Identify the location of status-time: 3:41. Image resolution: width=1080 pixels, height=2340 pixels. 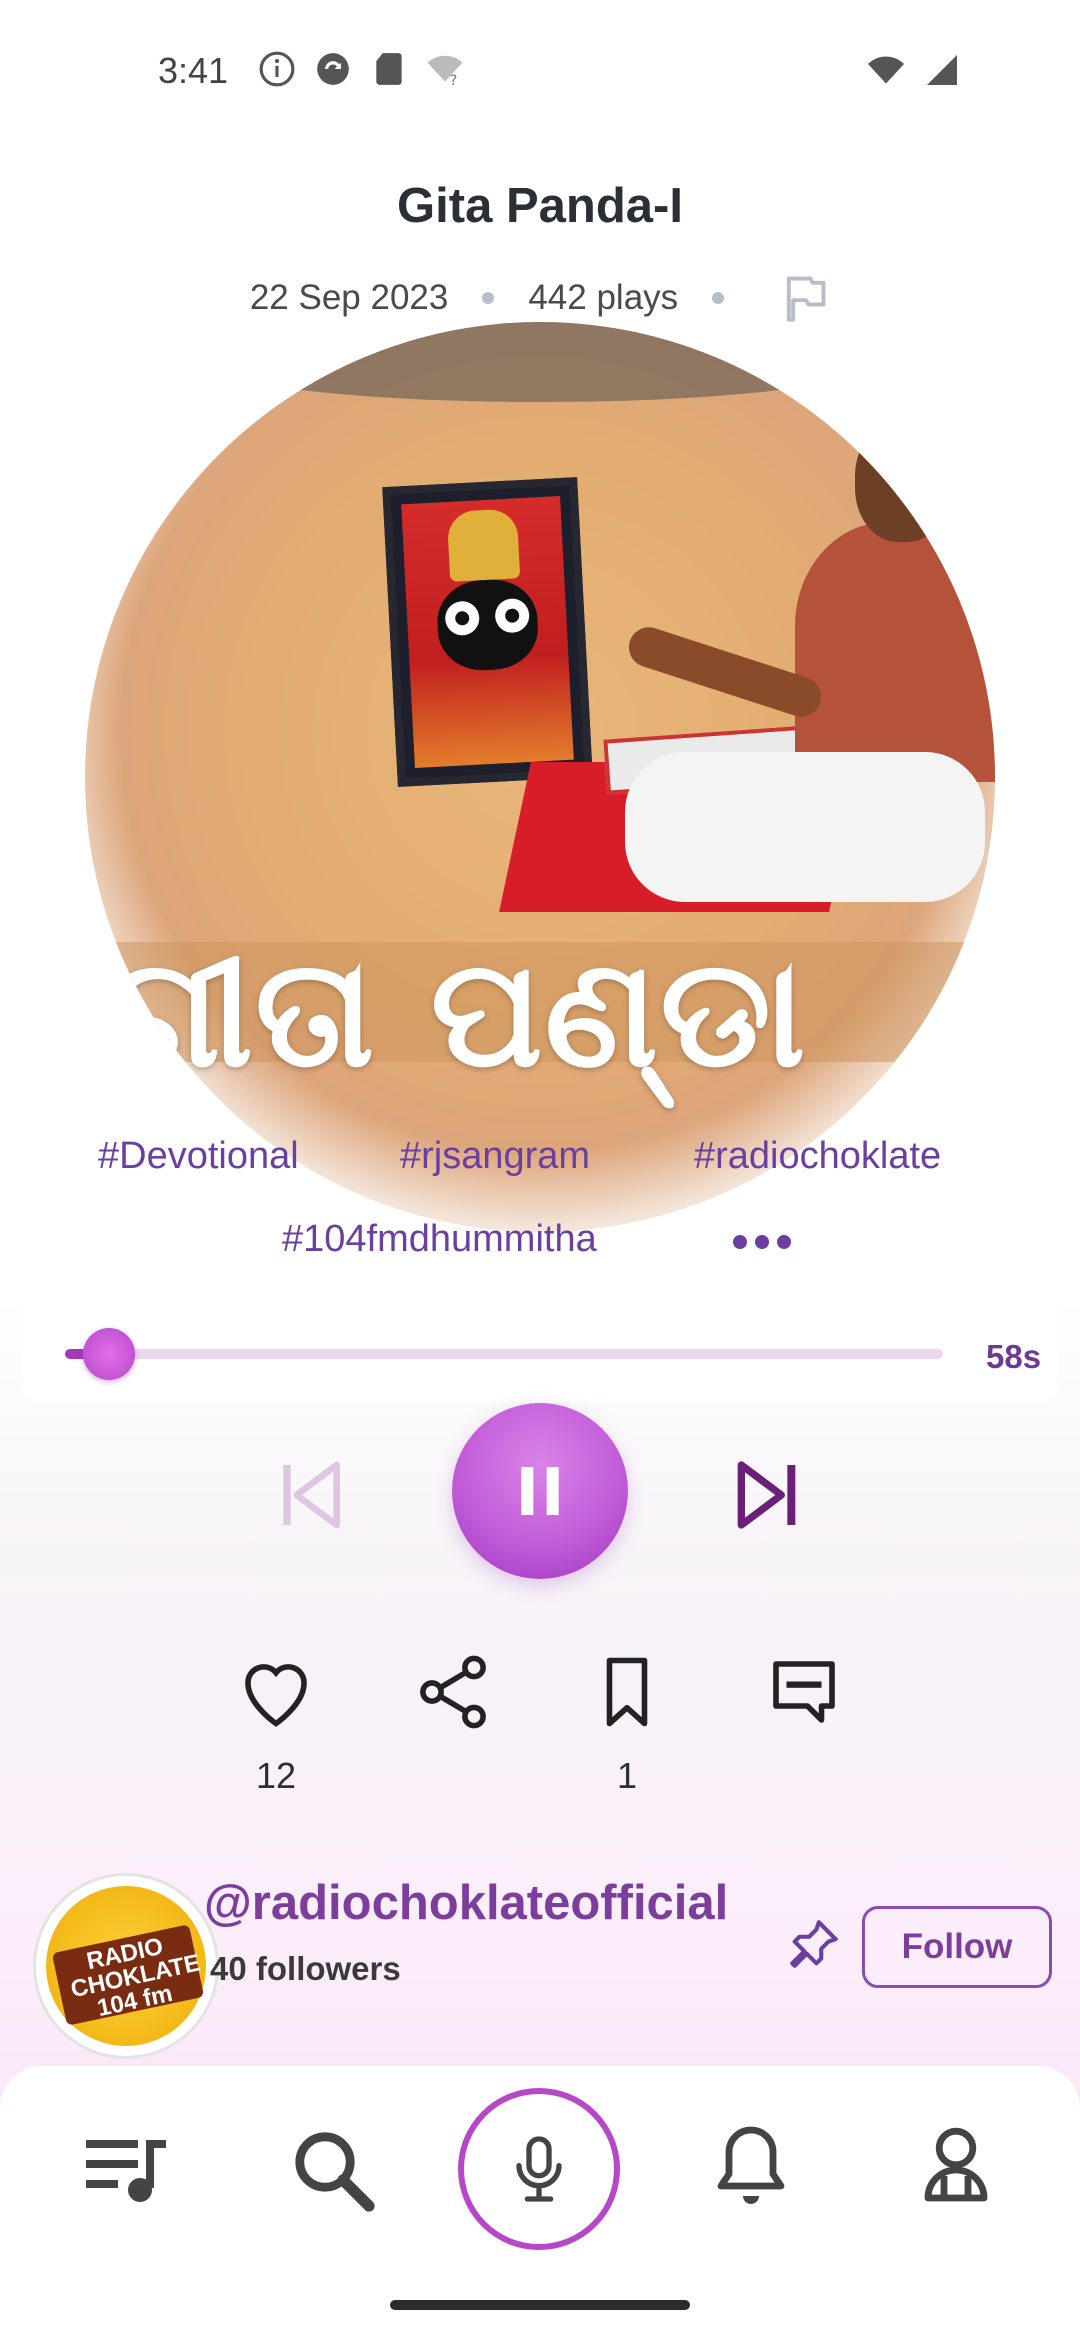
(193, 70).